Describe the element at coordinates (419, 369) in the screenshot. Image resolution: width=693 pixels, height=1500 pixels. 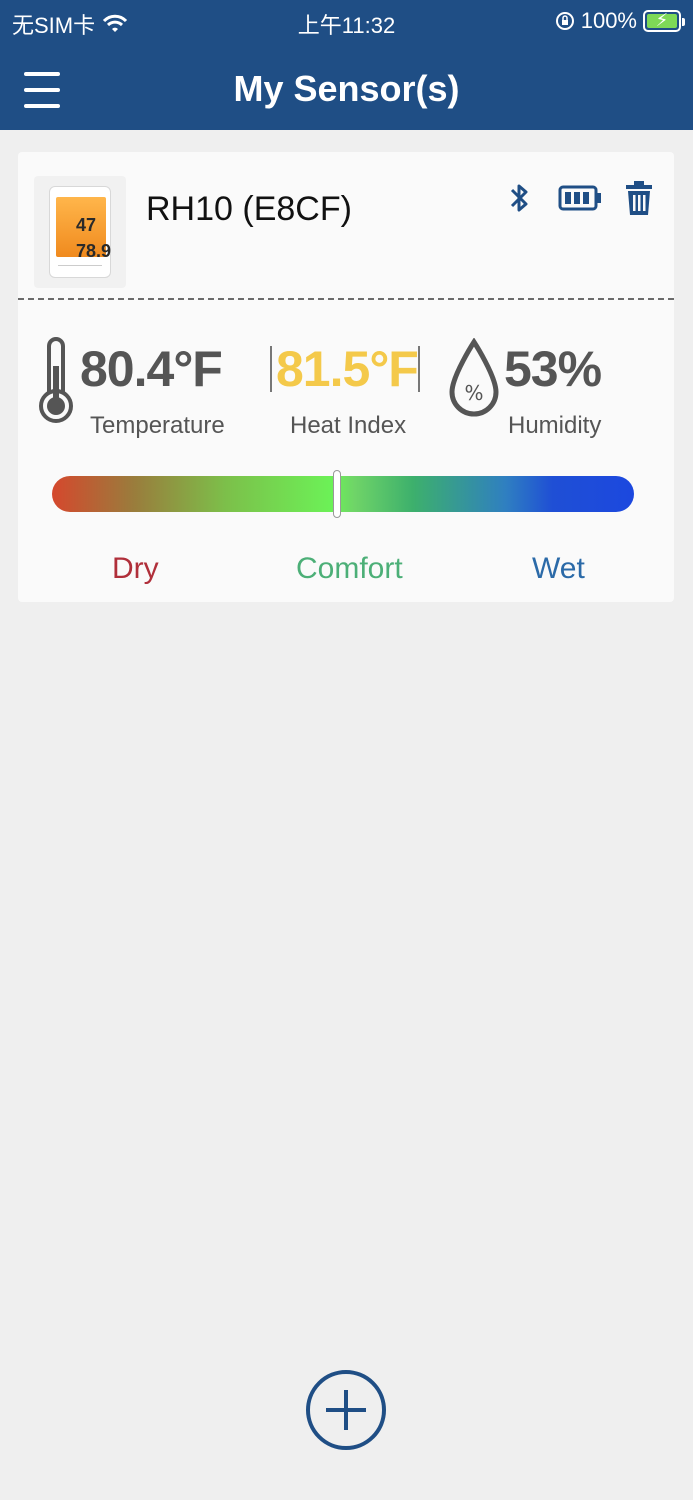
I see `separator-right` at that location.